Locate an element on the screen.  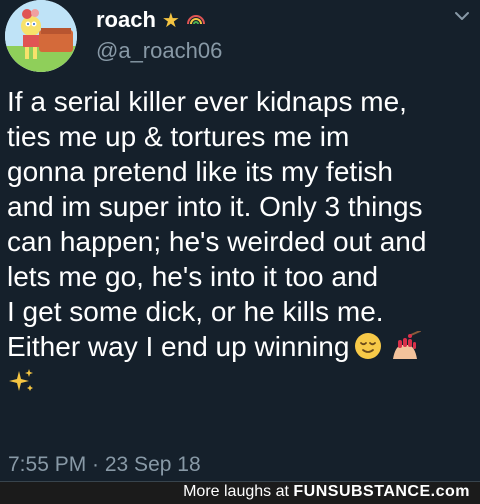
display-name-row: roach ★ is located at coordinates (151, 20).